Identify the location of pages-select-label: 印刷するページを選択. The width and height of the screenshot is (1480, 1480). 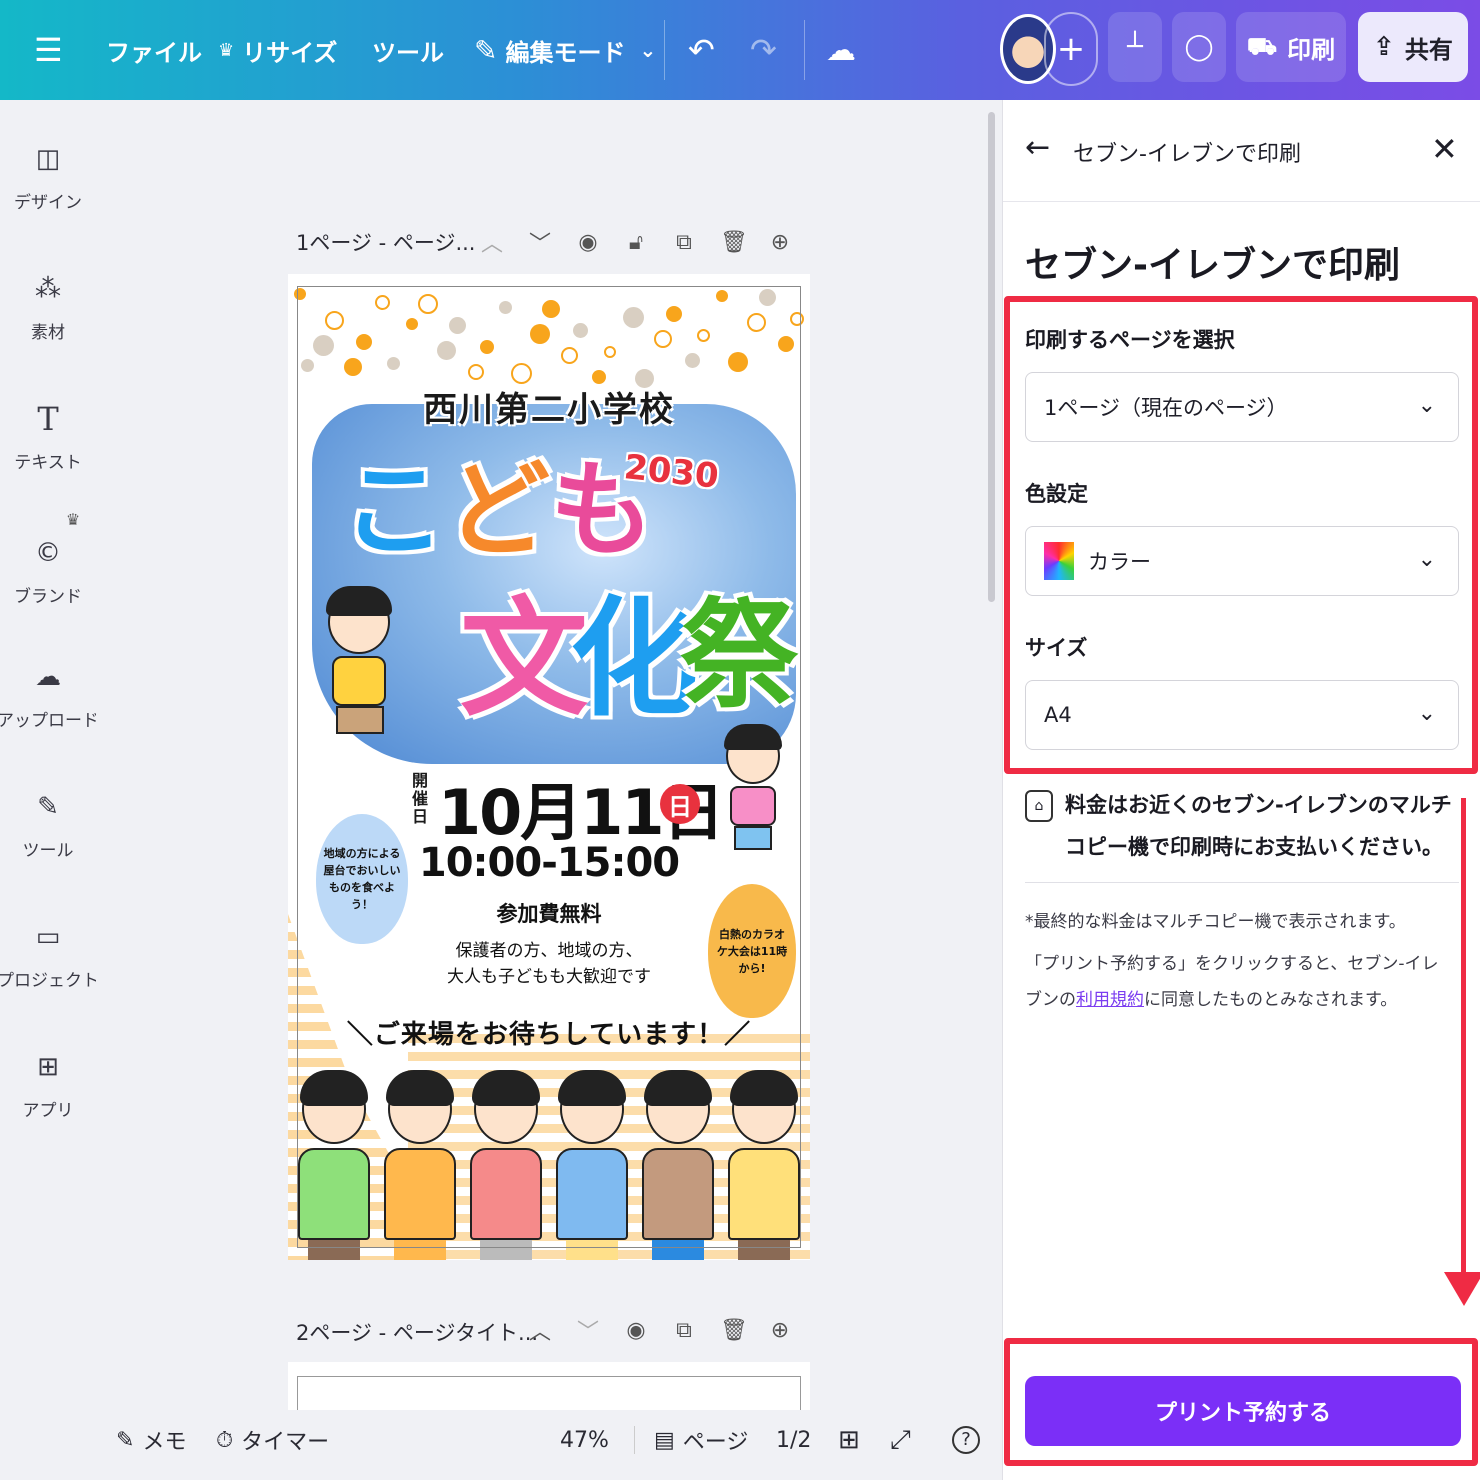
(1130, 340).